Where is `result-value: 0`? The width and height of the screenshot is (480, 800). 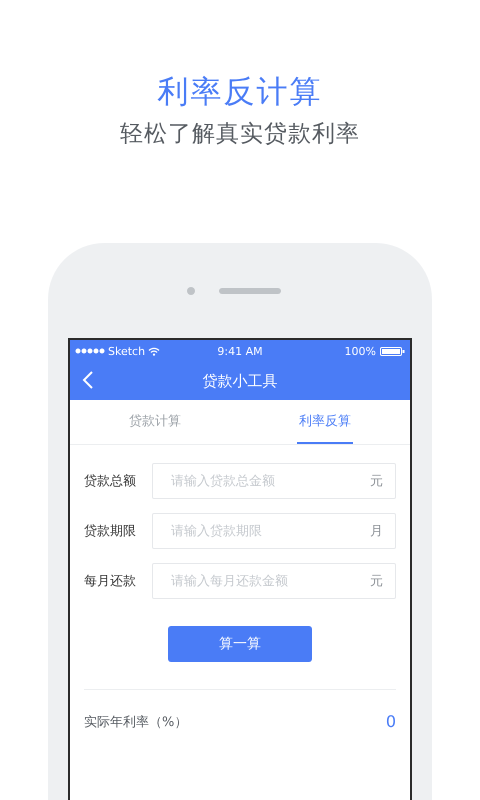
result-value: 0 is located at coordinates (391, 721).